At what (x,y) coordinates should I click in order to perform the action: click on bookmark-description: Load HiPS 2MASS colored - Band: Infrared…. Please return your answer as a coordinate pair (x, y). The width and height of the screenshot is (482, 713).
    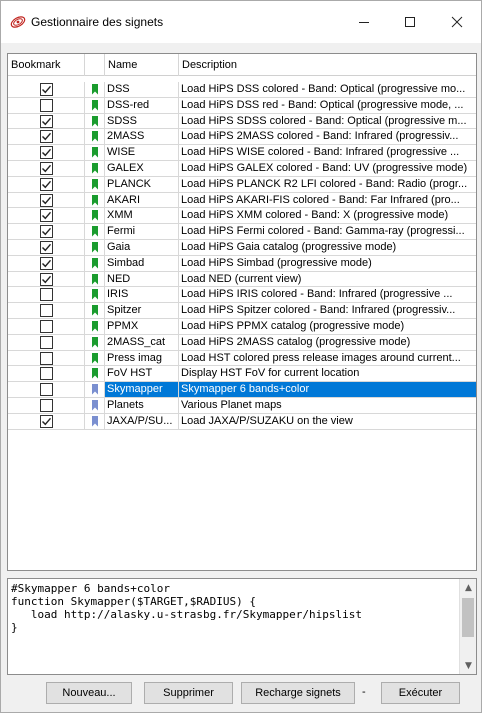
    Looking at the image, I should click on (327, 136).